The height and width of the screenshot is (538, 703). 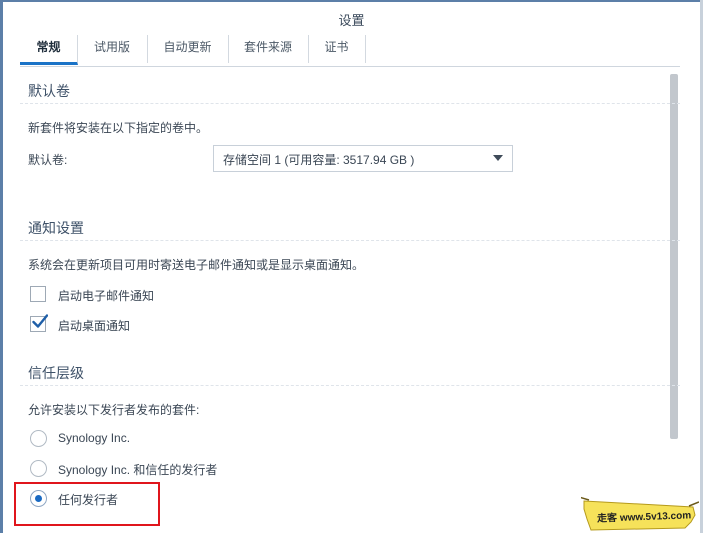 I want to click on window-title: 设置, so click(x=351, y=20).